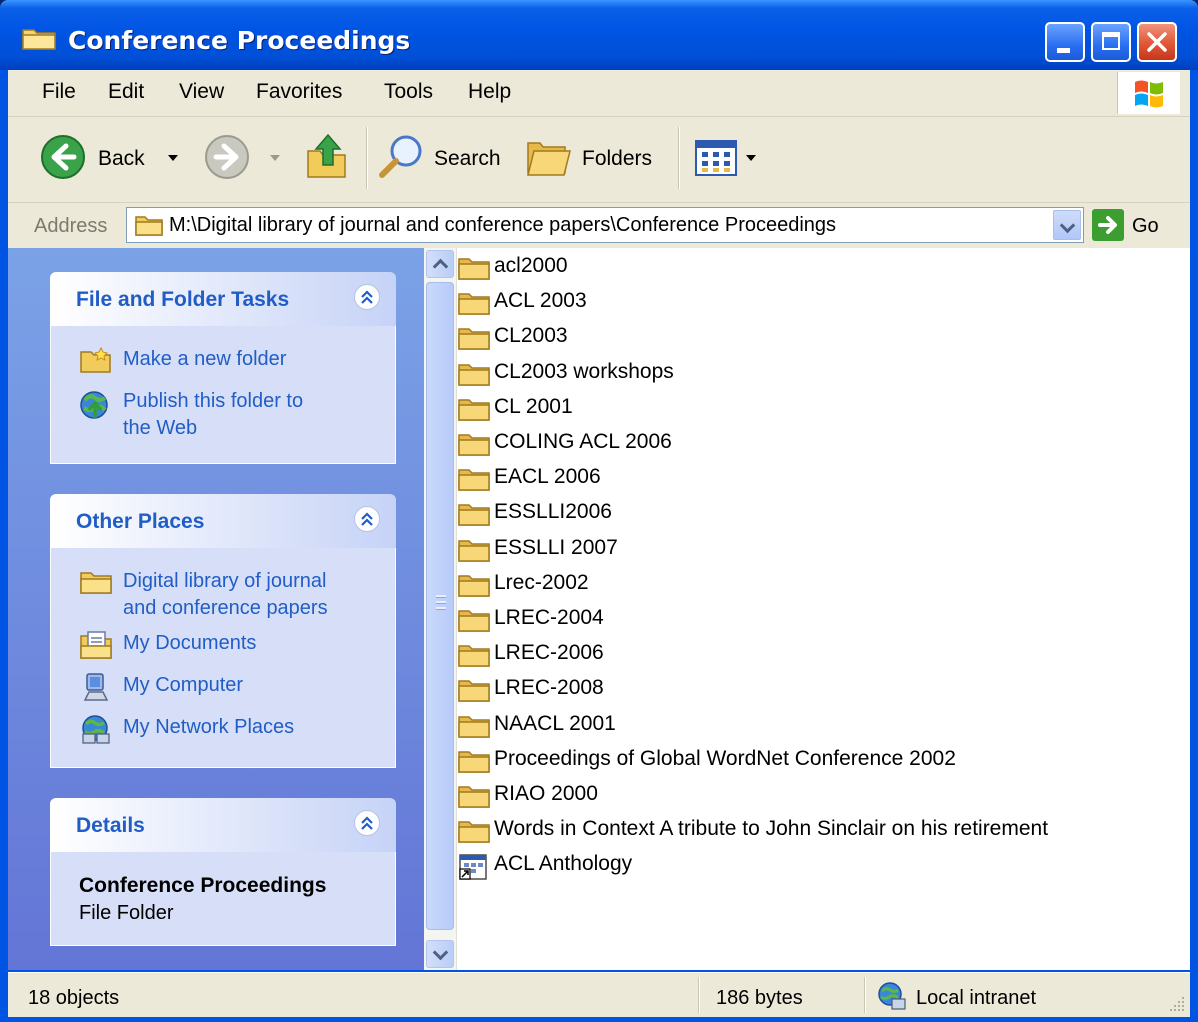 The height and width of the screenshot is (1022, 1198). What do you see at coordinates (96, 687) in the screenshot?
I see `my-computer-icon` at bounding box center [96, 687].